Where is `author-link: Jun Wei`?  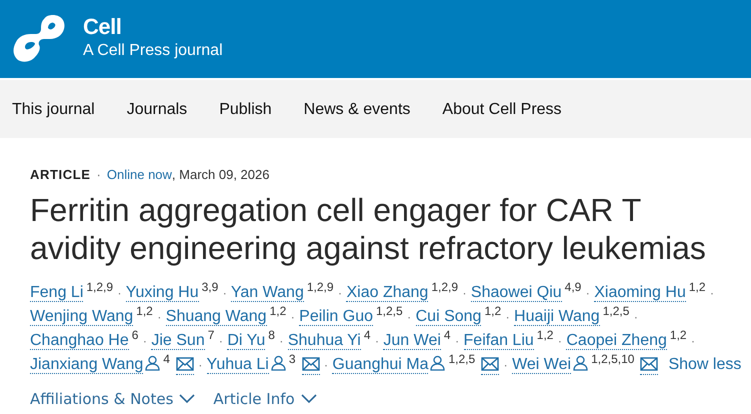 author-link: Jun Wei is located at coordinates (412, 341).